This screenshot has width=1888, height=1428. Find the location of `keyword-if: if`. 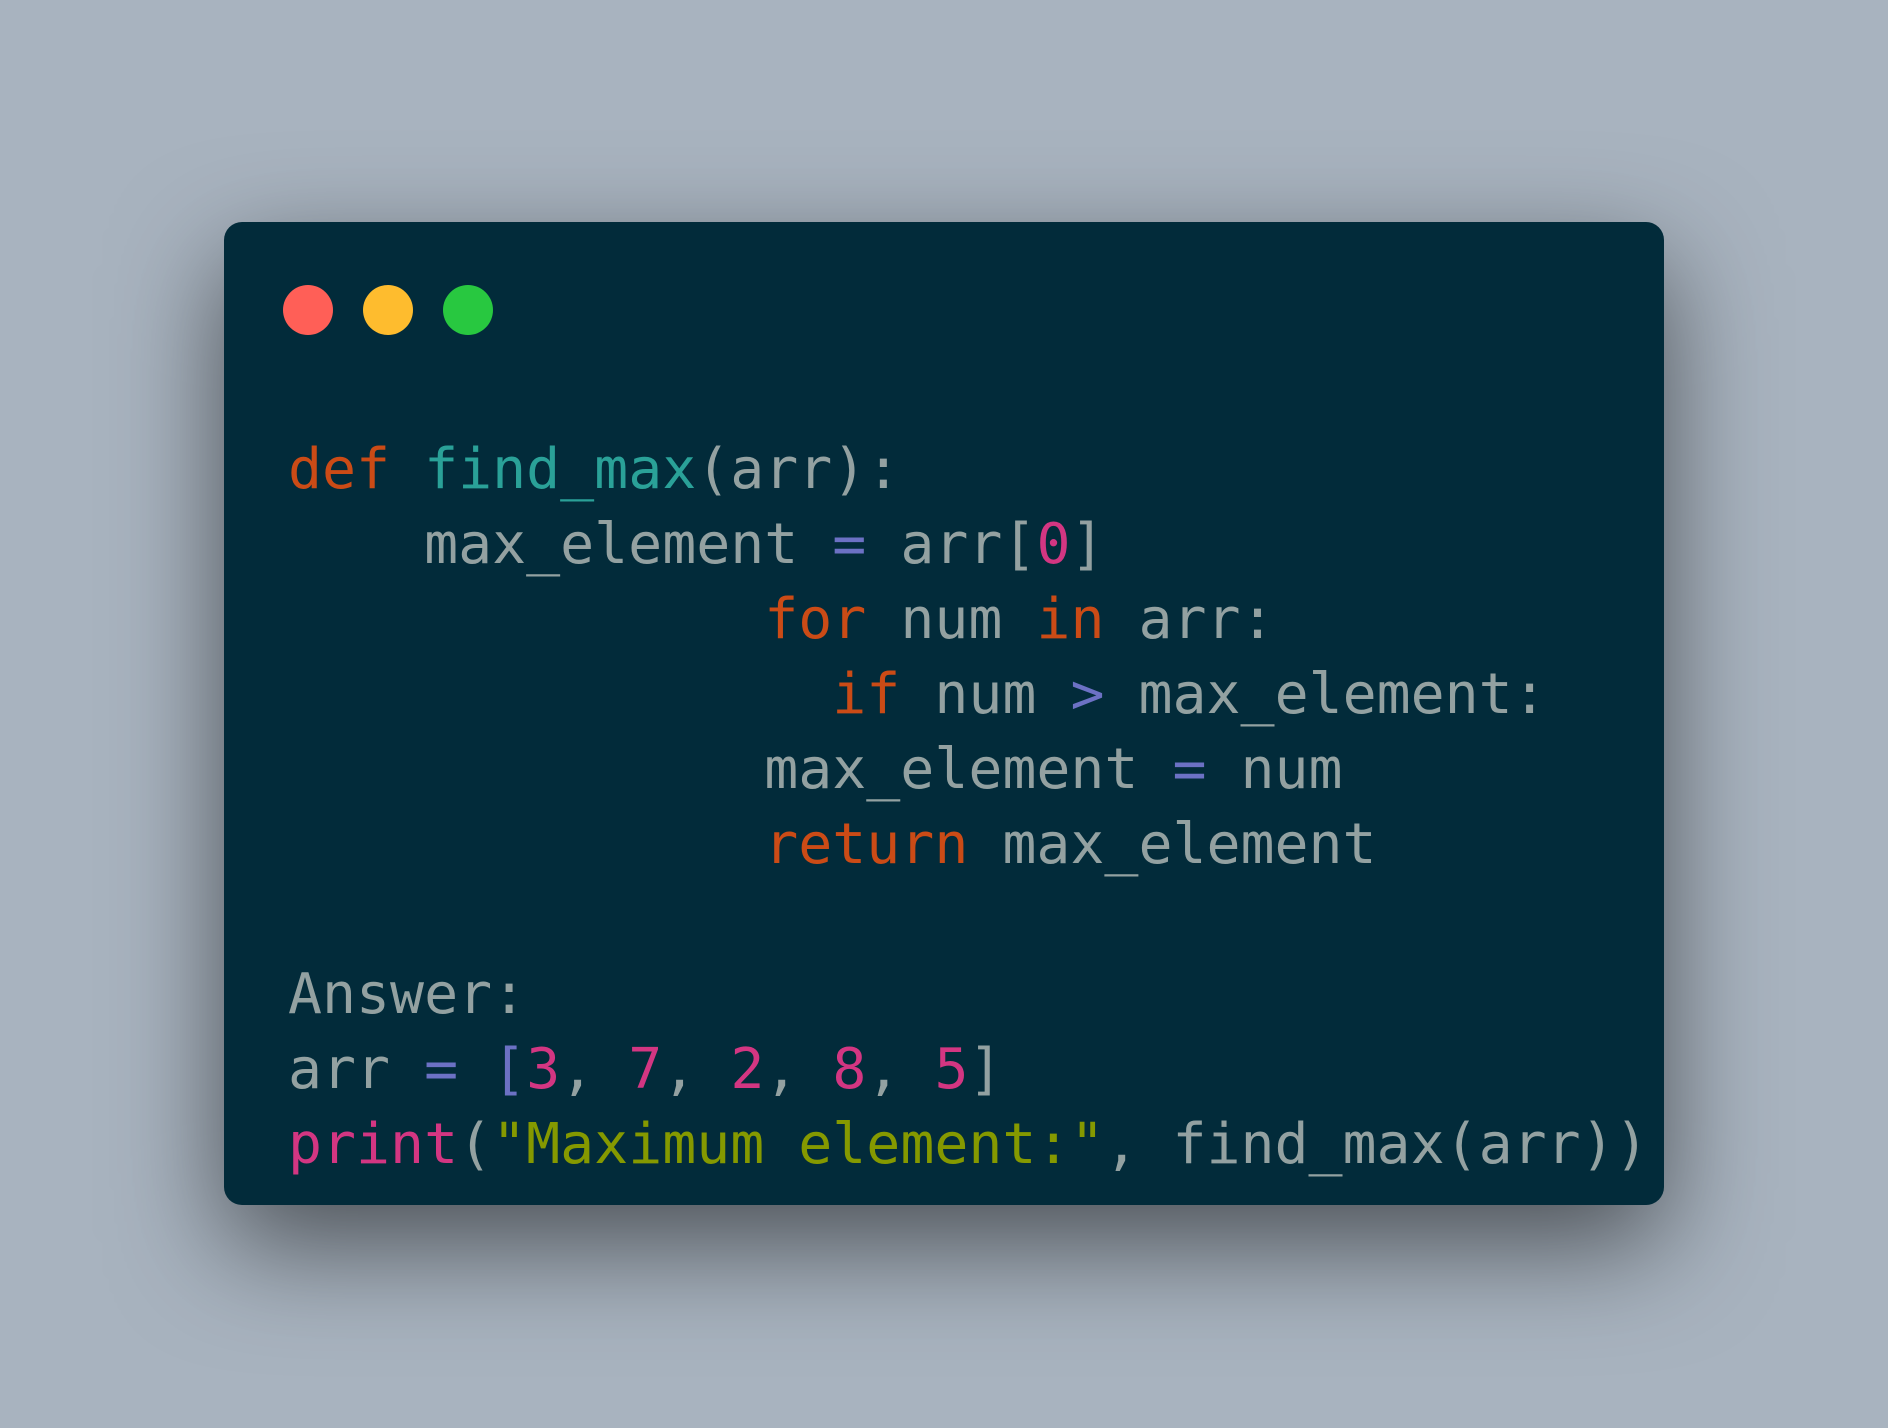

keyword-if: if is located at coordinates (866, 694).